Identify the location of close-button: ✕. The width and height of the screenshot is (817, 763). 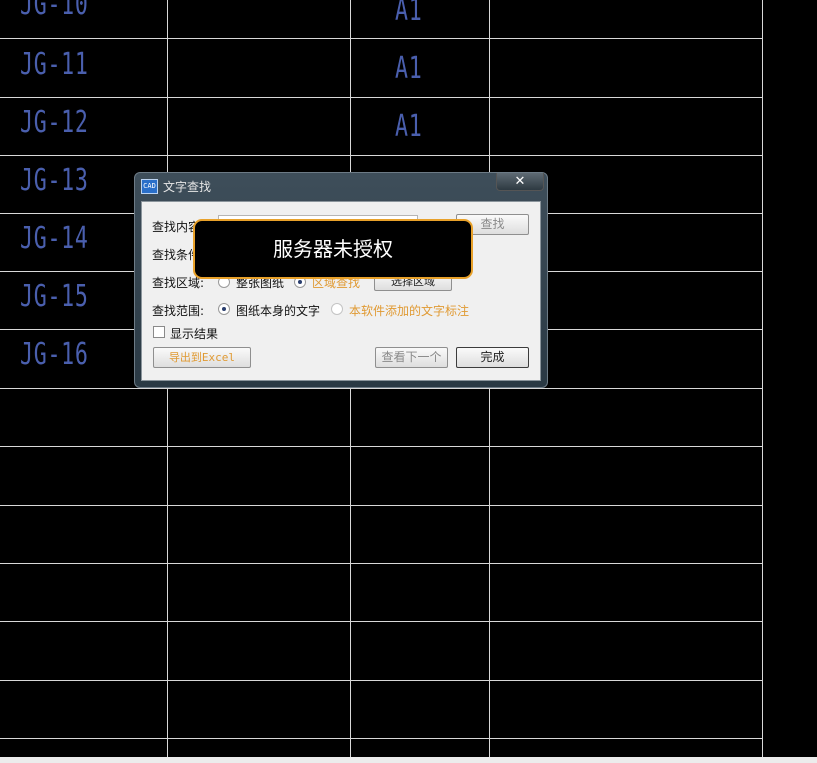
(520, 182).